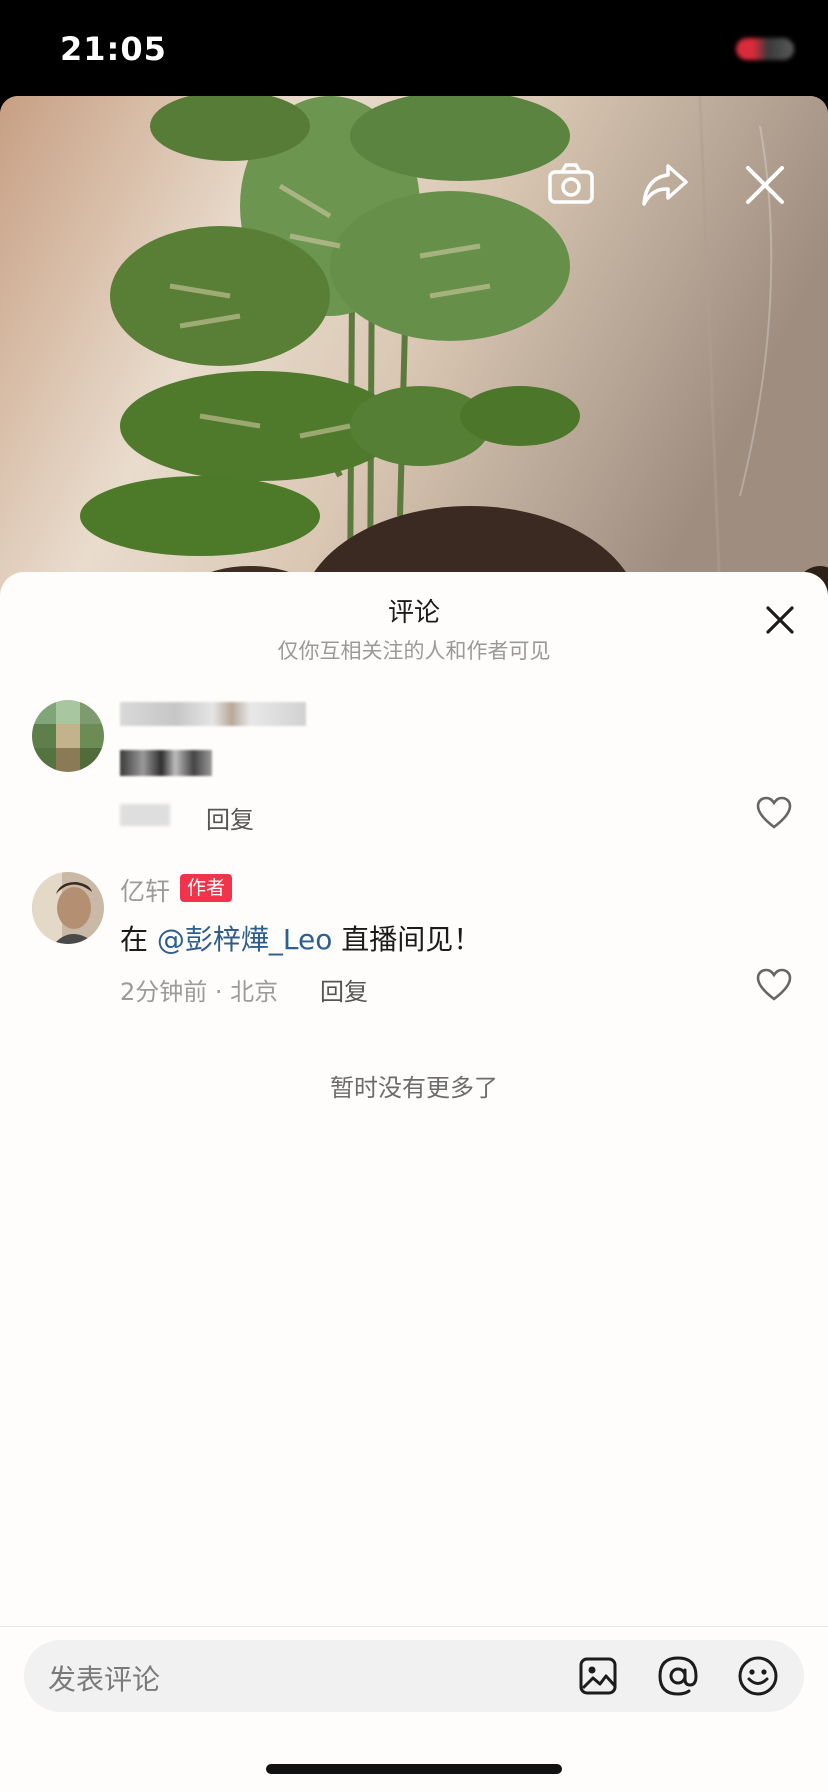 The image size is (828, 1792). What do you see at coordinates (407, 939) in the screenshot?
I see `comment-text-suffix: 直播间见！` at bounding box center [407, 939].